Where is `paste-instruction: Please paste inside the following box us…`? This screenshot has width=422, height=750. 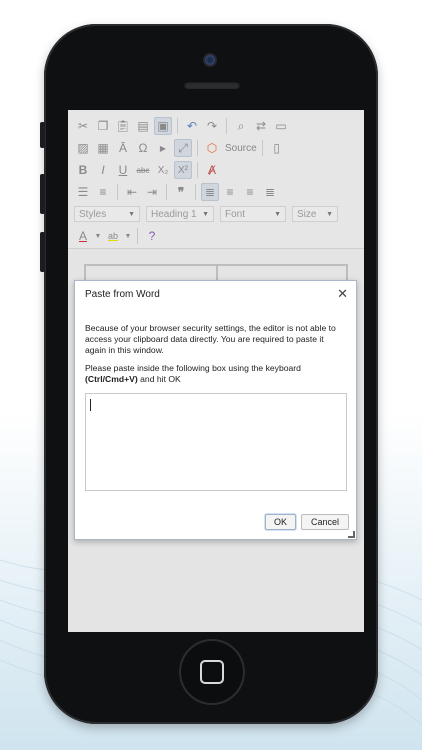
paste-instruction: Please paste inside the following box us… is located at coordinates (216, 374).